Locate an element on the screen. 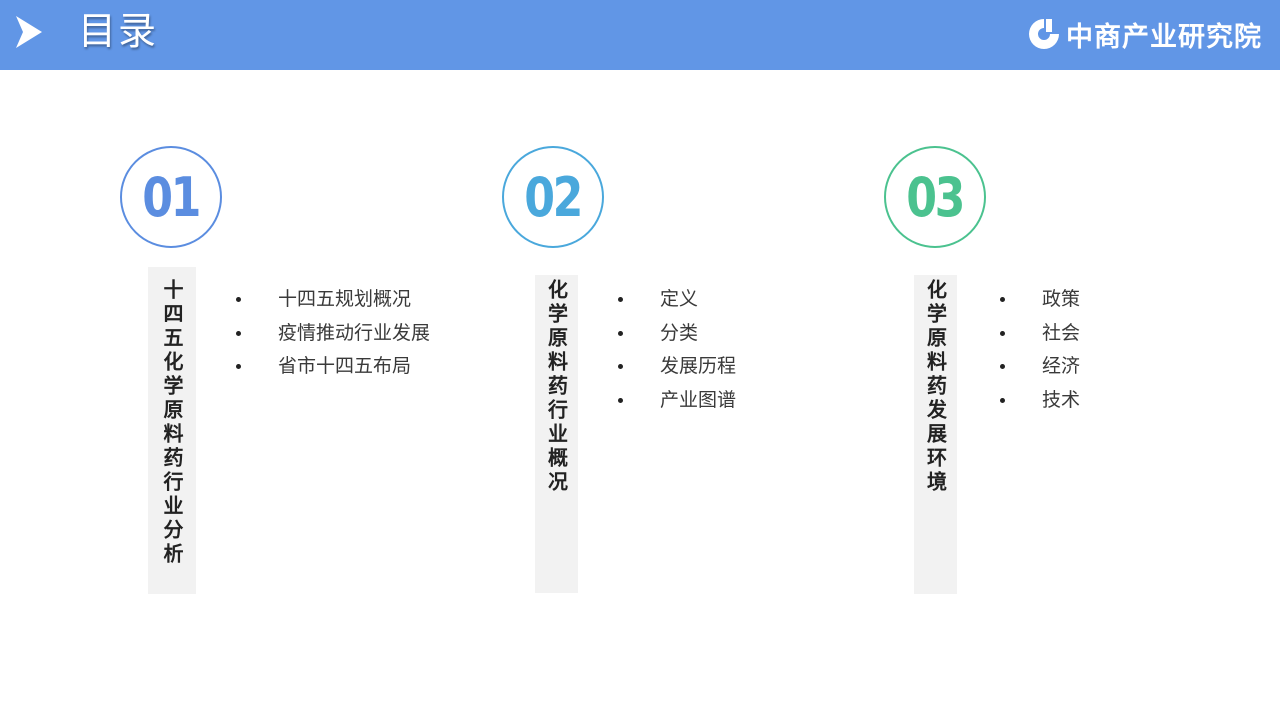 The image size is (1280, 720). section-1-number-circle: 01 is located at coordinates (171, 197).